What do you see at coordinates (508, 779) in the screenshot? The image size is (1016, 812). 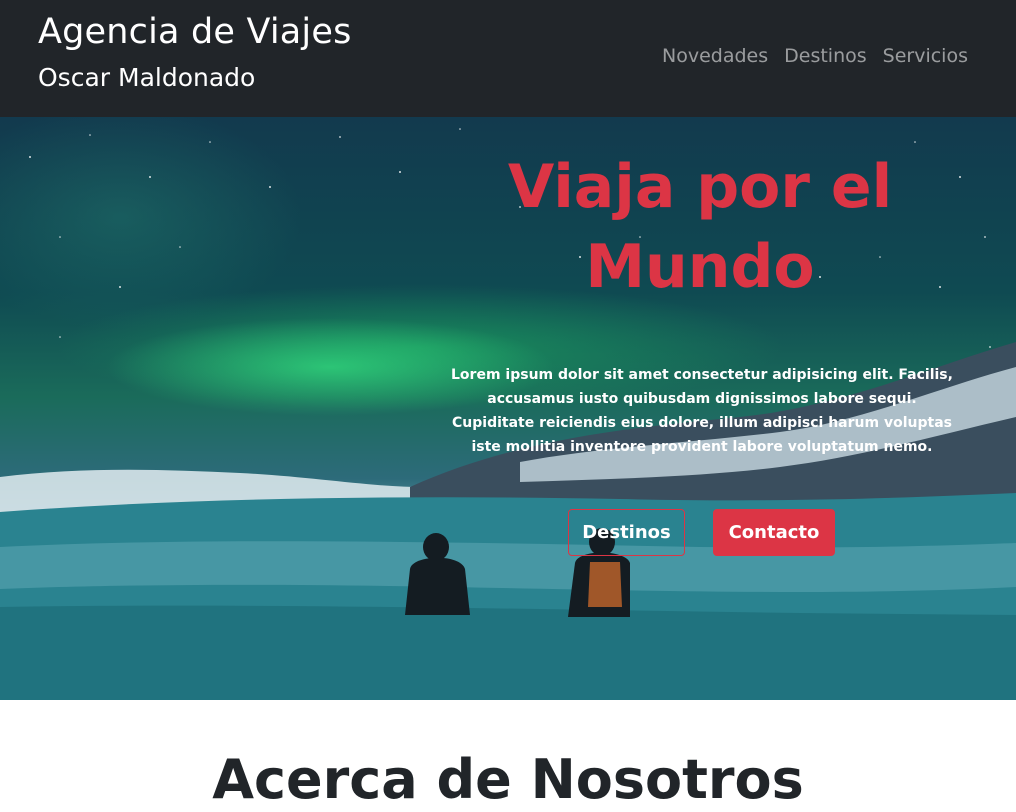 I see `about-heading: Acerca de Nosotros` at bounding box center [508, 779].